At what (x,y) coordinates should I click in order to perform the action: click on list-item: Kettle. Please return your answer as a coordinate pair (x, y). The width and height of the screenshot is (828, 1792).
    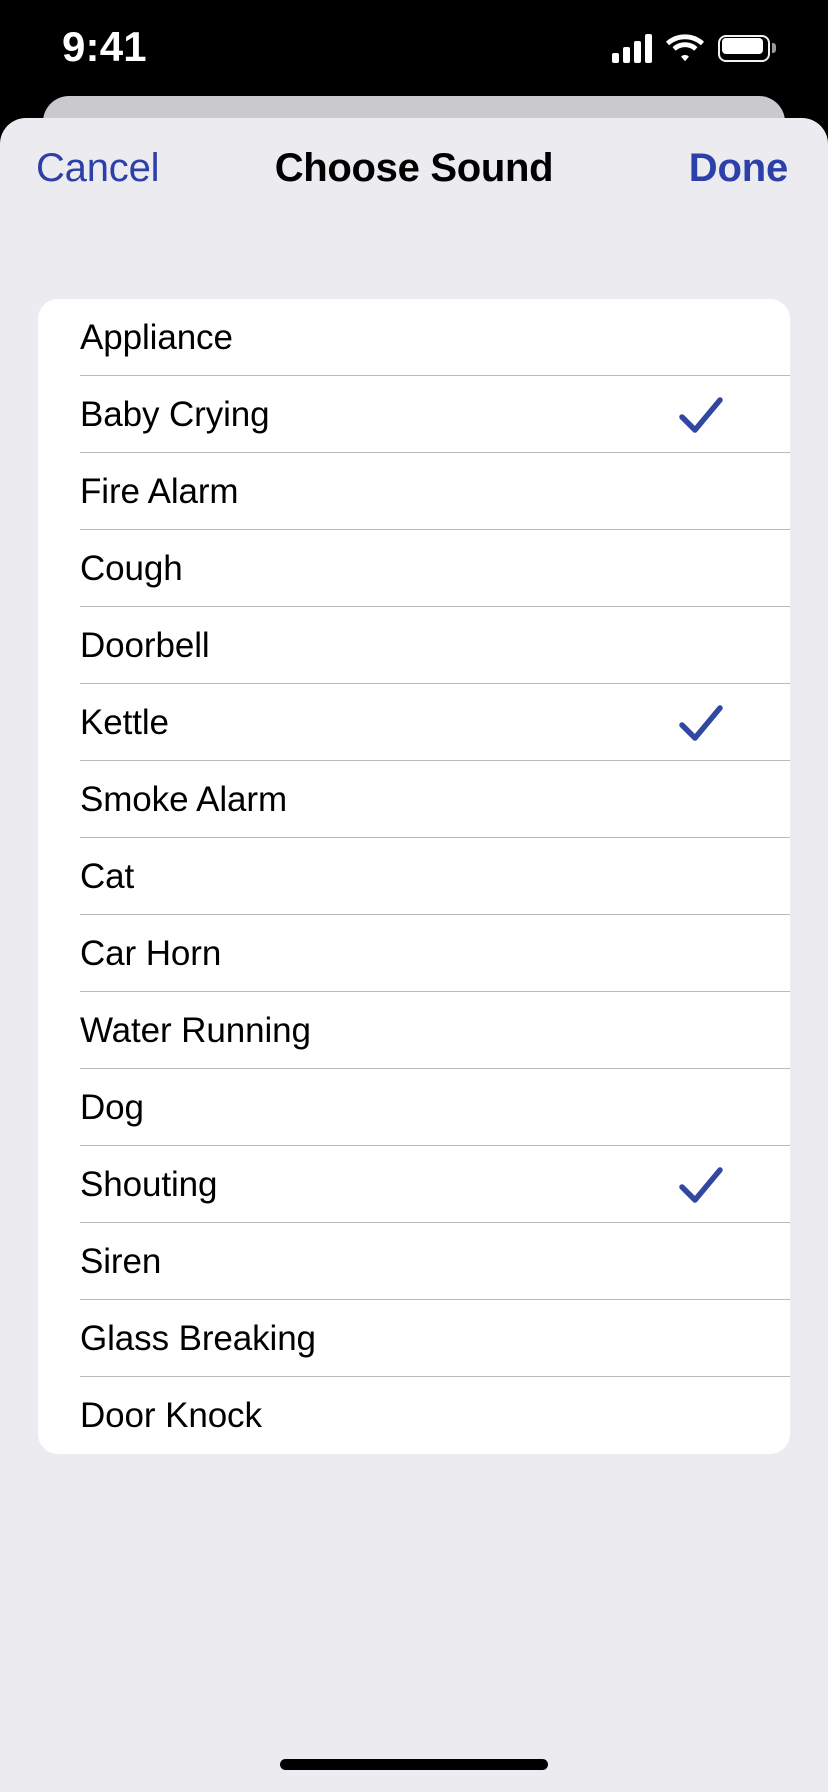
    Looking at the image, I should click on (414, 722).